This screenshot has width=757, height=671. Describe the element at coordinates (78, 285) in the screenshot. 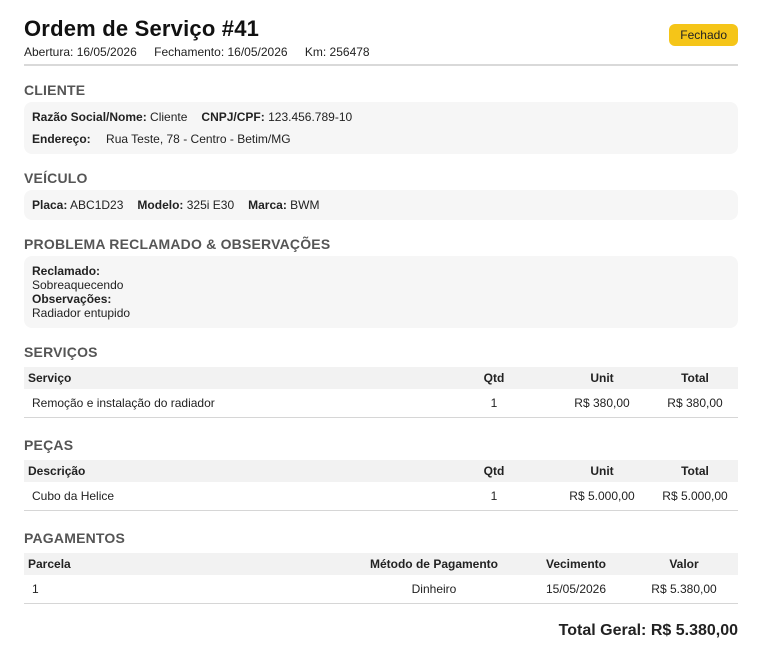

I see `complaint-value: Sobreaquecendo` at that location.